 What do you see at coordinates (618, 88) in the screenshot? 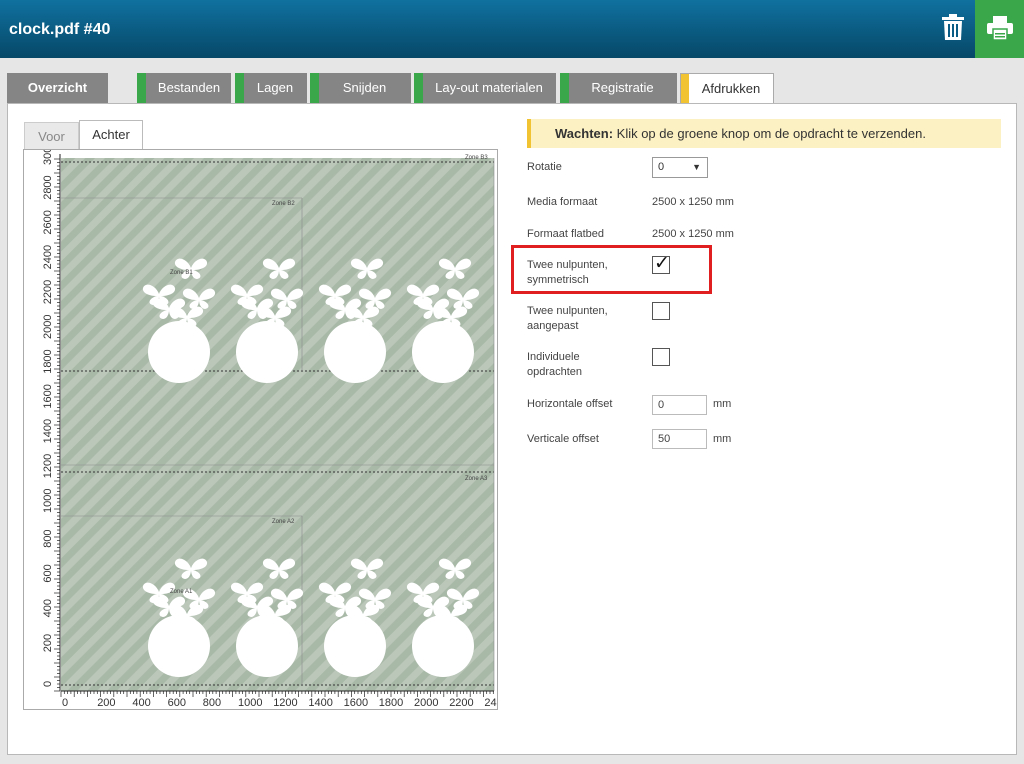
I see `tab-registratie: Registratie` at bounding box center [618, 88].